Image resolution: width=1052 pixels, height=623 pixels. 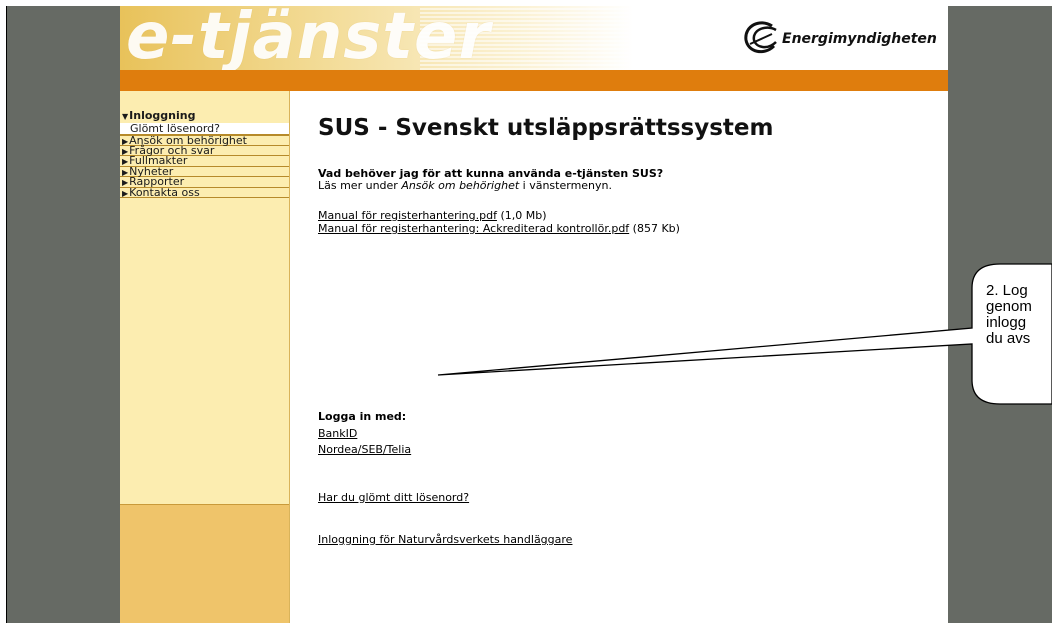 What do you see at coordinates (364, 449) in the screenshot?
I see `nordea-seb-telia-login-link: Nordea/SEB/Telia` at bounding box center [364, 449].